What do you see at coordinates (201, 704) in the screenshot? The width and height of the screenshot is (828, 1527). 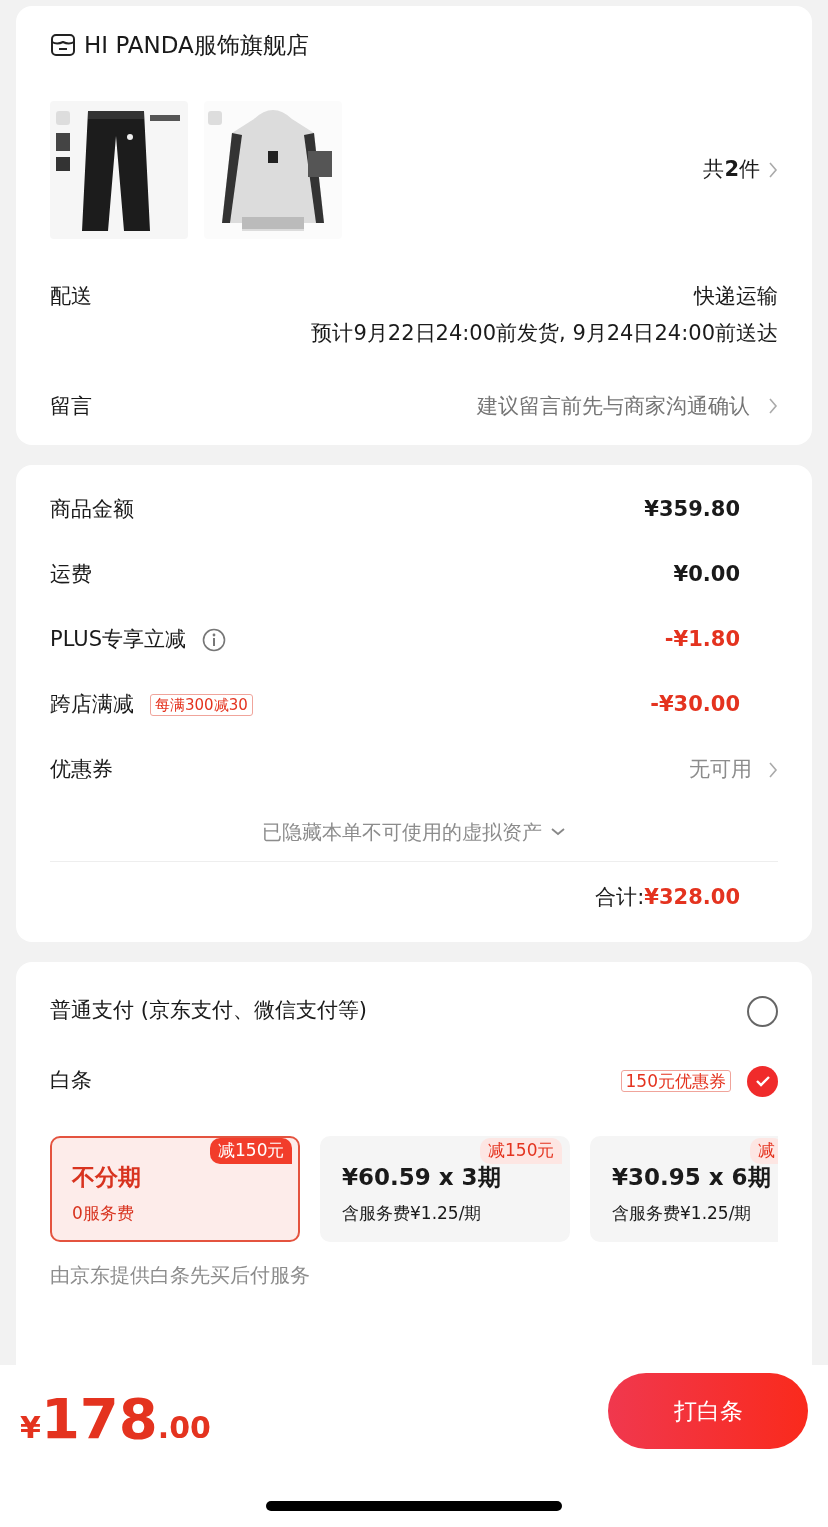 I see `promo-tag: 每满300减30` at bounding box center [201, 704].